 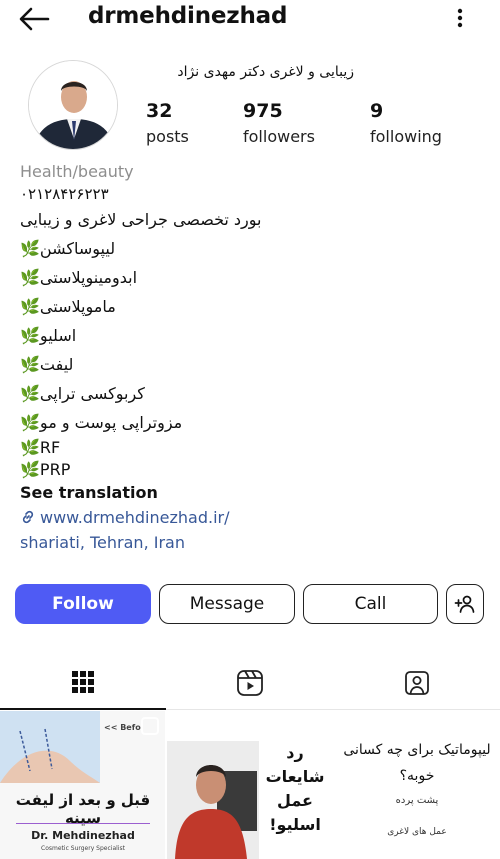 What do you see at coordinates (188, 16) in the screenshot?
I see `profile-username: drmehdinezhad` at bounding box center [188, 16].